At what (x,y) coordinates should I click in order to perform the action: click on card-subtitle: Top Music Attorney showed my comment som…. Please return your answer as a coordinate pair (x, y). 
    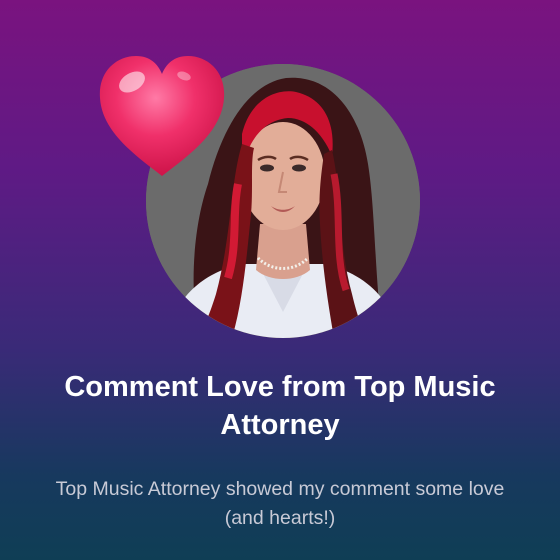
    Looking at the image, I should click on (280, 503).